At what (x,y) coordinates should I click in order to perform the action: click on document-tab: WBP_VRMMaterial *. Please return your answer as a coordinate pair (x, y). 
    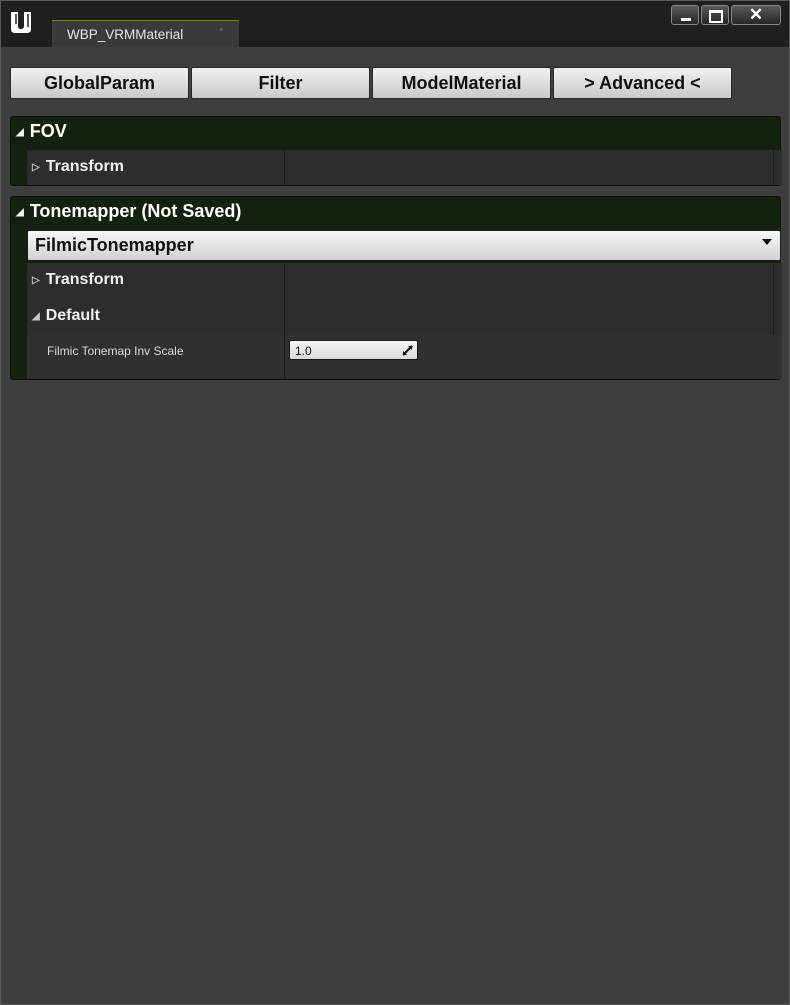
    Looking at the image, I should click on (145, 33).